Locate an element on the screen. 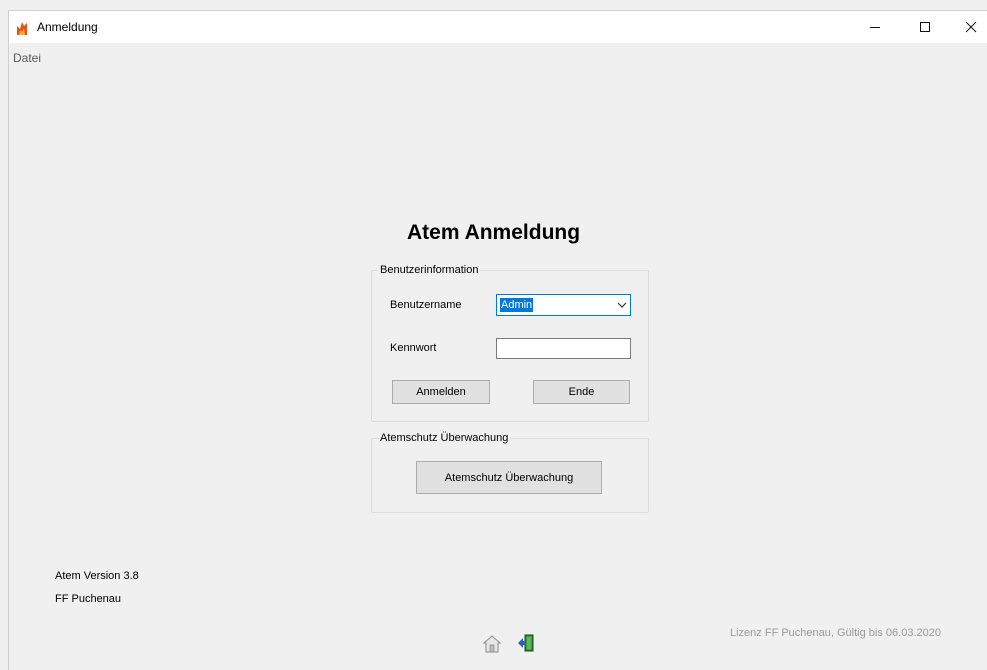  chevron-down-icon is located at coordinates (622, 305).